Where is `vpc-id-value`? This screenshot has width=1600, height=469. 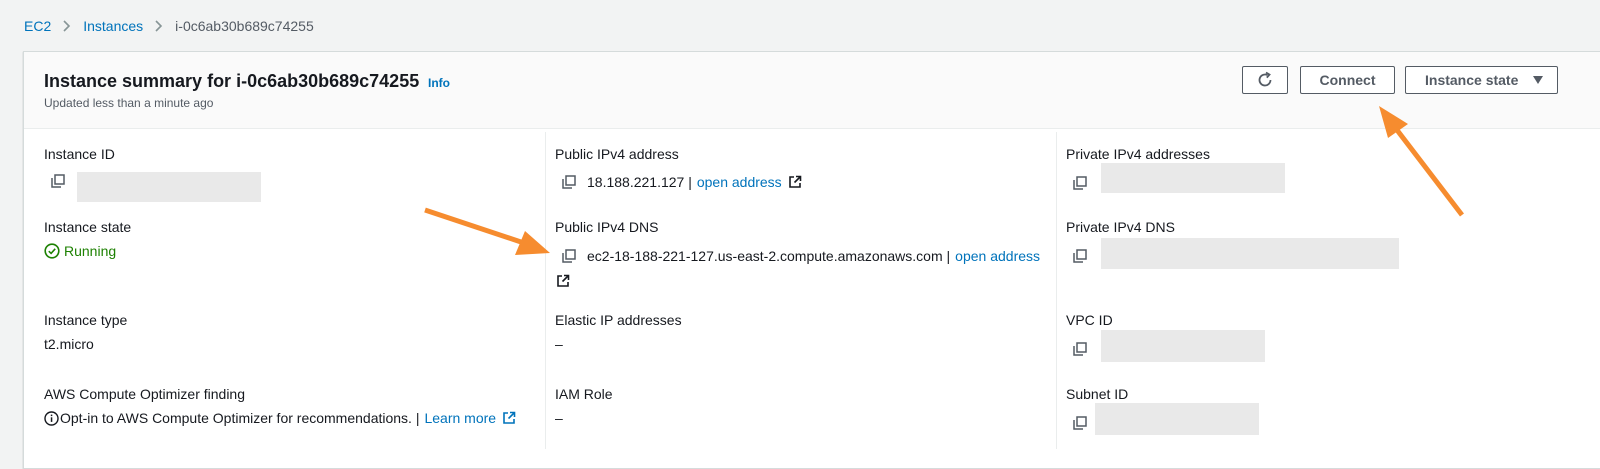
vpc-id-value is located at coordinates (1085, 349).